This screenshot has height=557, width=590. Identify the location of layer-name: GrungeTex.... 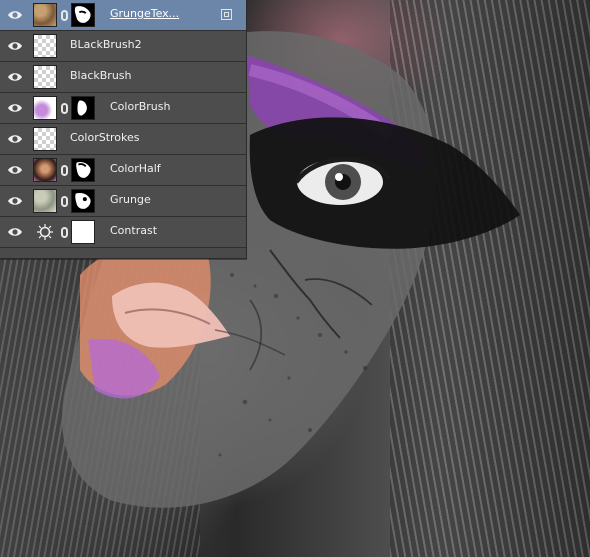
(144, 13).